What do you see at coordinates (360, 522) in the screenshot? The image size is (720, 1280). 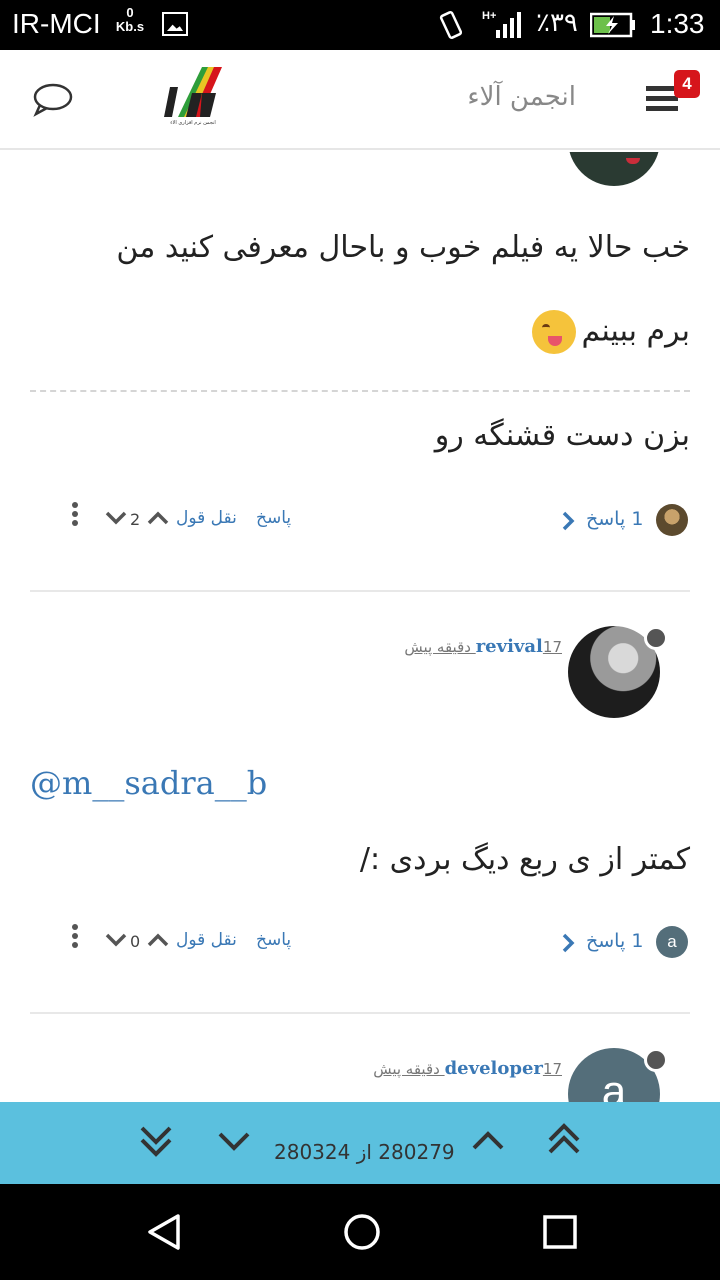 I see `post-actions: 2 نقل قول پاسخ 1 پاسخ` at bounding box center [360, 522].